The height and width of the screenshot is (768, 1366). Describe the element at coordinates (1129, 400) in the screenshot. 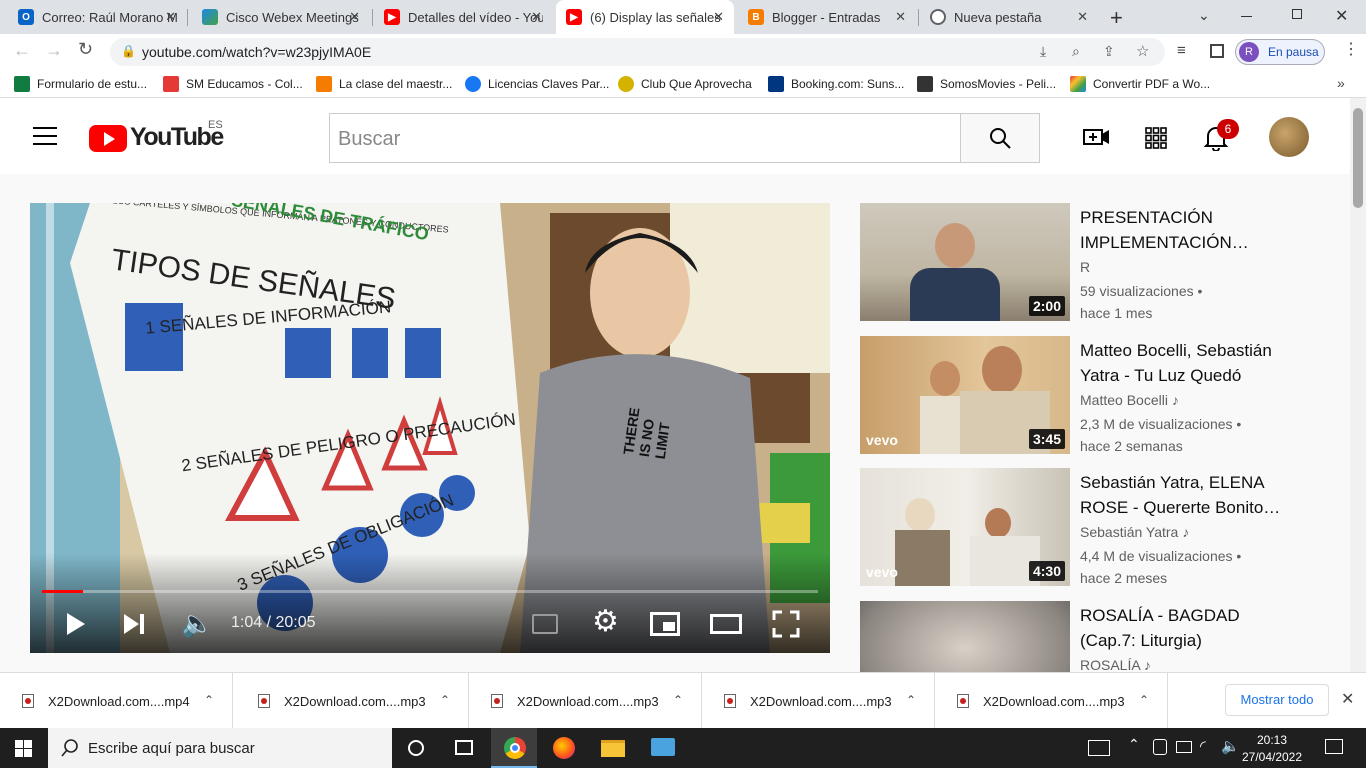

I see `channel-name: Matteo Bocelli ♪` at that location.